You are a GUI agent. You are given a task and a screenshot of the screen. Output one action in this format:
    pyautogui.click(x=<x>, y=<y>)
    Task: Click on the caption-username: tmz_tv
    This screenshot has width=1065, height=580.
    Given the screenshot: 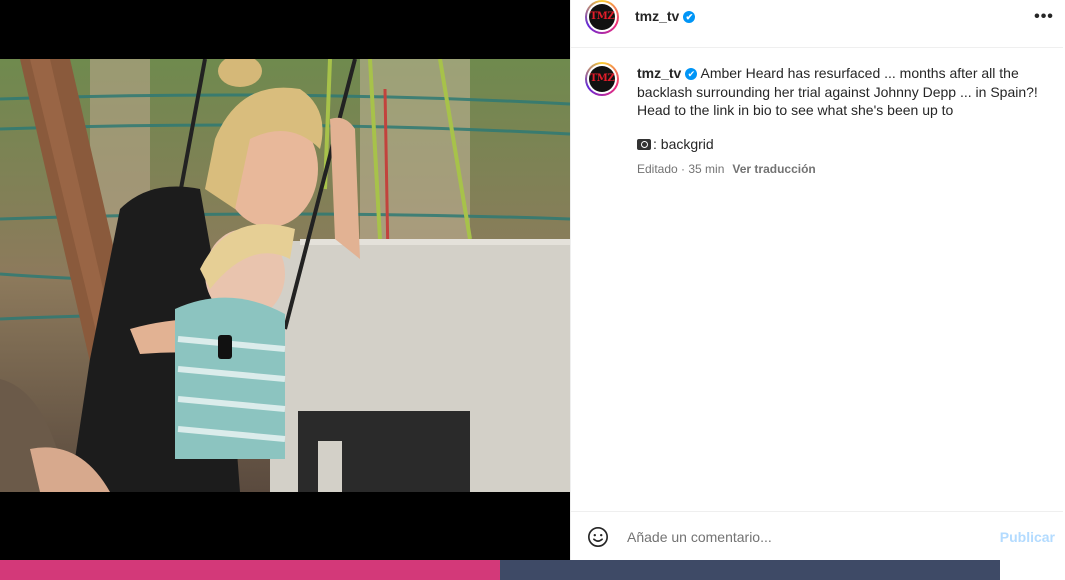 What is the action you would take?
    pyautogui.click(x=659, y=73)
    